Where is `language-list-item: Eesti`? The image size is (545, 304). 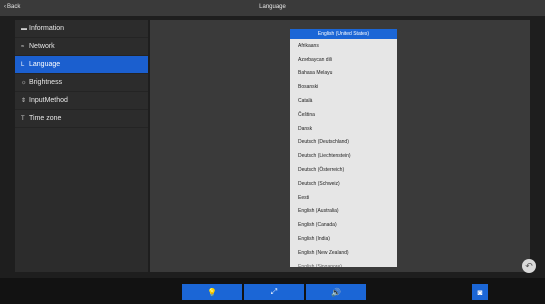 language-list-item: Eesti is located at coordinates (343, 198).